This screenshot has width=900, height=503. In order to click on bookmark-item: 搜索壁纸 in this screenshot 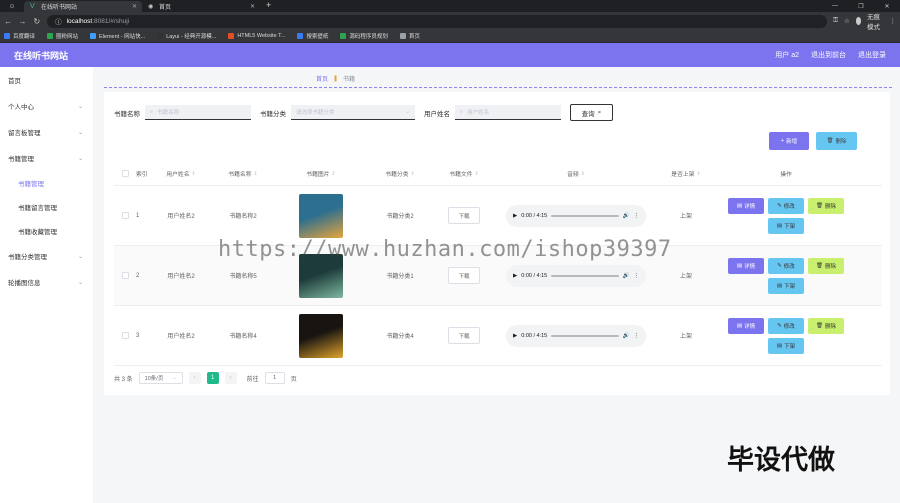, I will do `click(312, 36)`.